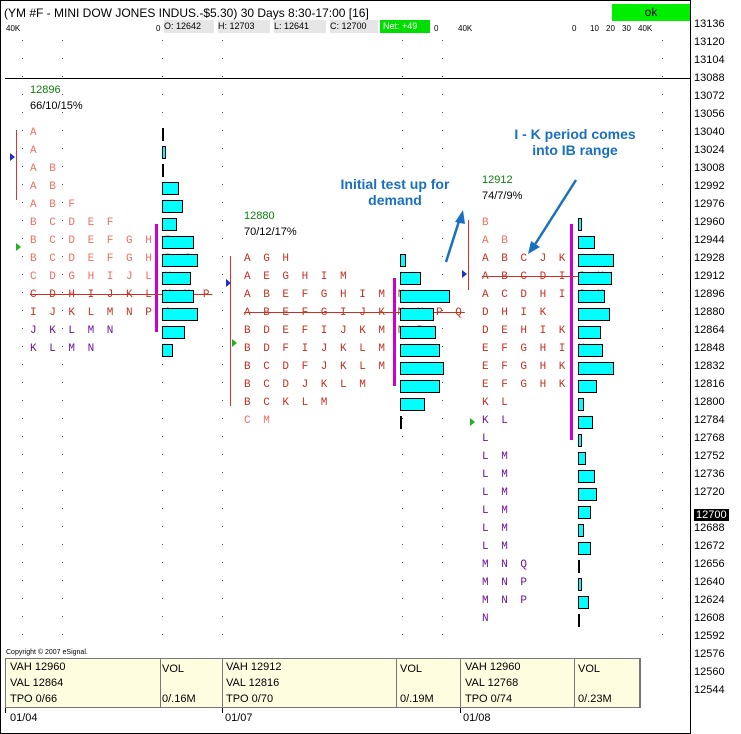  Describe the element at coordinates (709, 96) in the screenshot. I see `price-label: 13072` at that location.